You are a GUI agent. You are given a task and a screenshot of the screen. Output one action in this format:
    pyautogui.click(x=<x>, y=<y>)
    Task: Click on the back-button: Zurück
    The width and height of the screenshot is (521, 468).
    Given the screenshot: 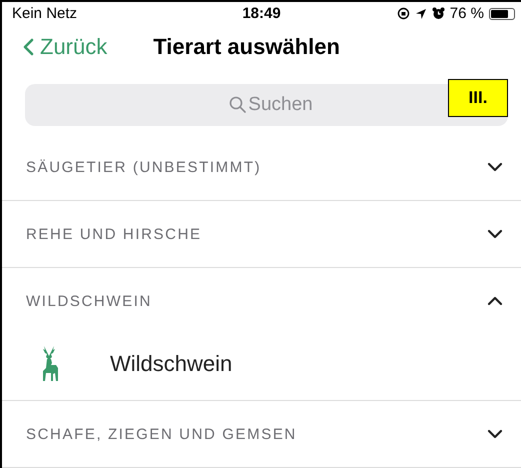 What is the action you would take?
    pyautogui.click(x=65, y=47)
    